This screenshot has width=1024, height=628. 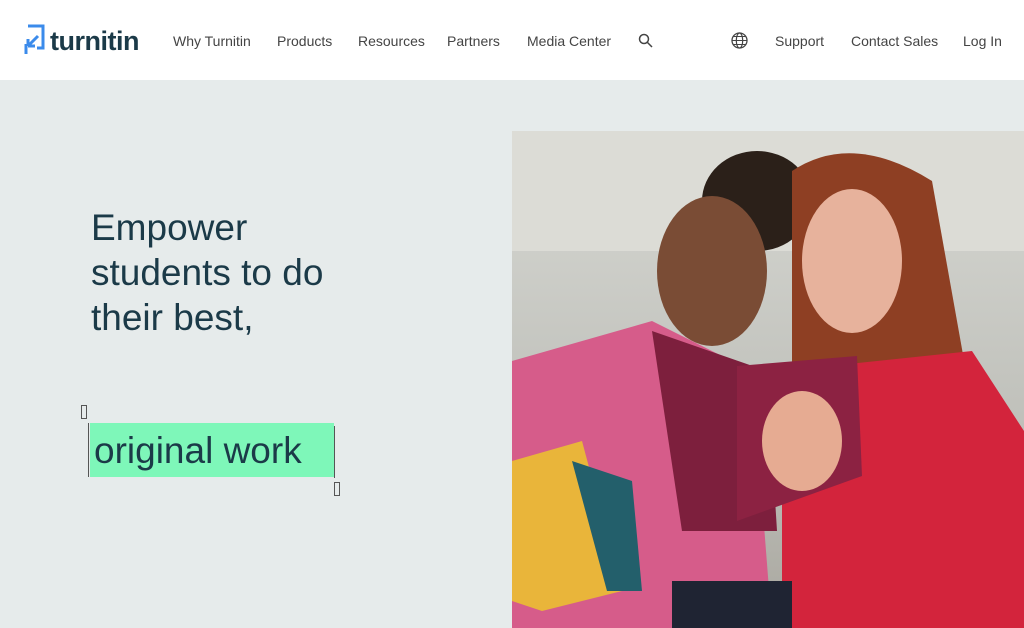 I want to click on headline-line: students to do, so click(x=207, y=272).